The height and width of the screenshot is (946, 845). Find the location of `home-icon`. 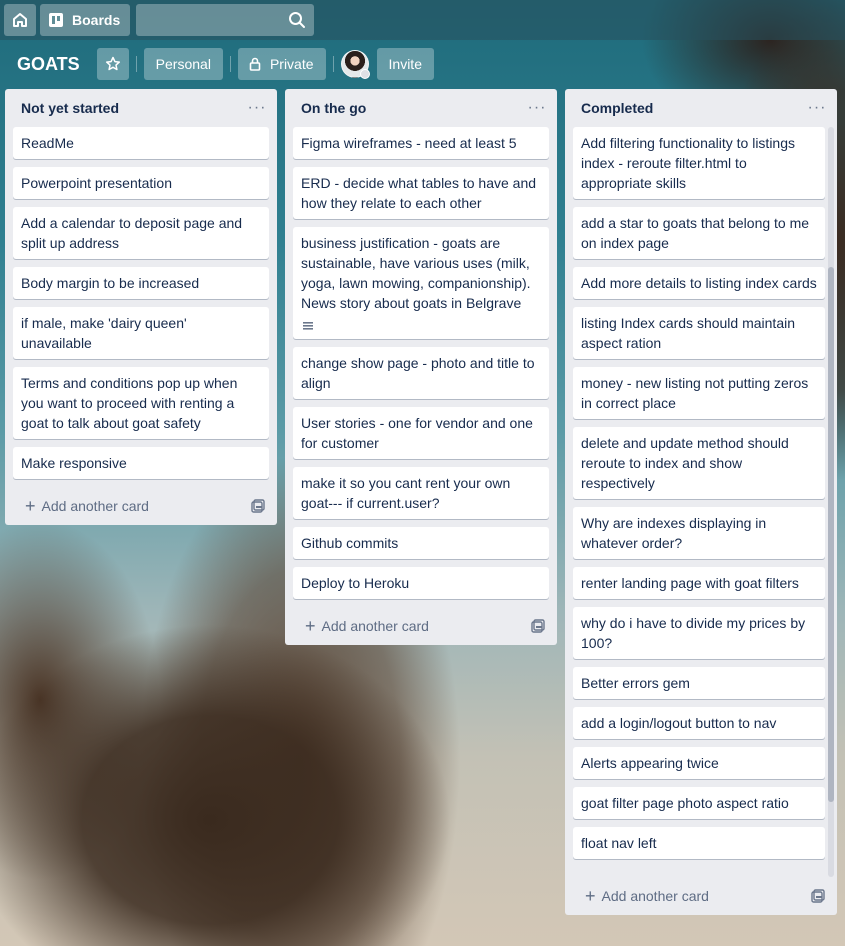

home-icon is located at coordinates (20, 20).